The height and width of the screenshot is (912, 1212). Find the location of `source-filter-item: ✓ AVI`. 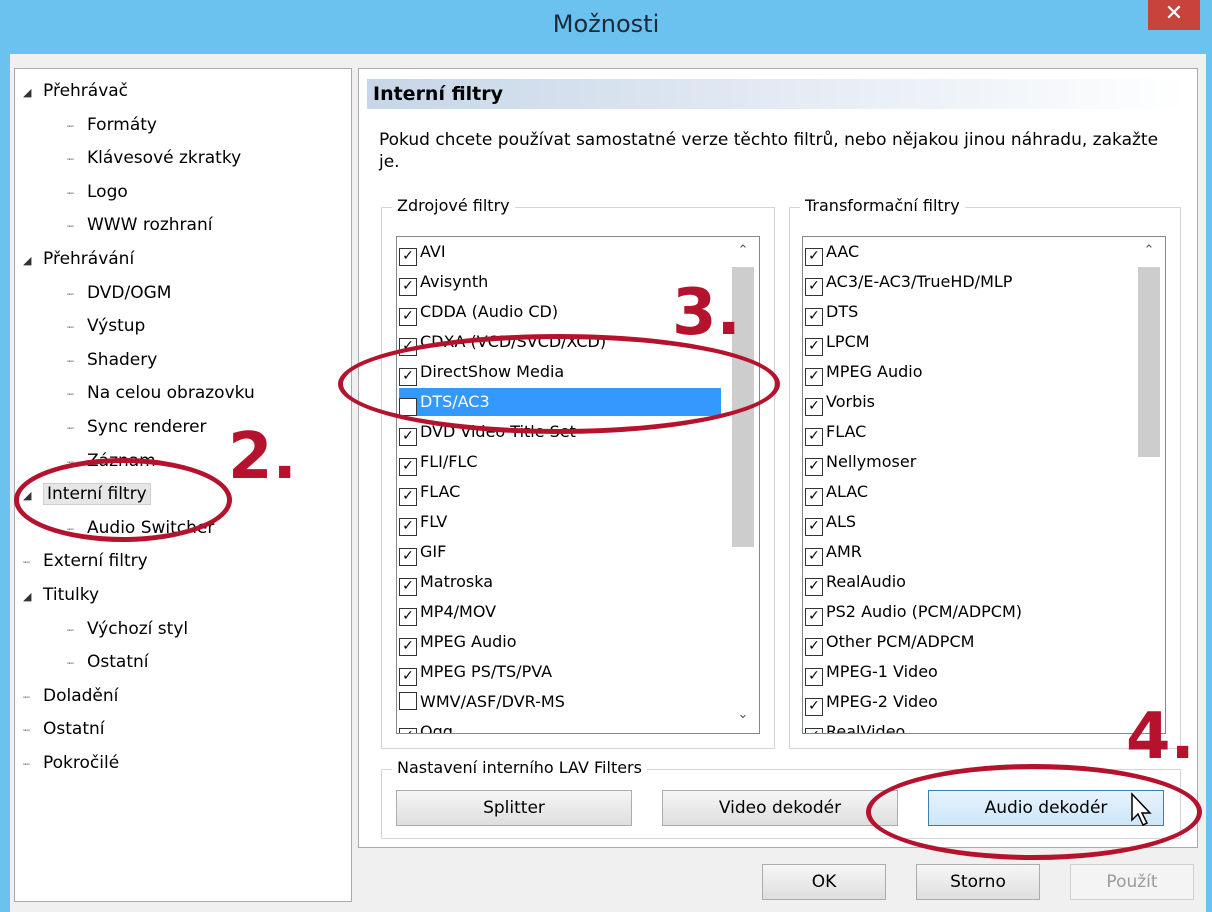

source-filter-item: ✓ AVI is located at coordinates (560, 252).